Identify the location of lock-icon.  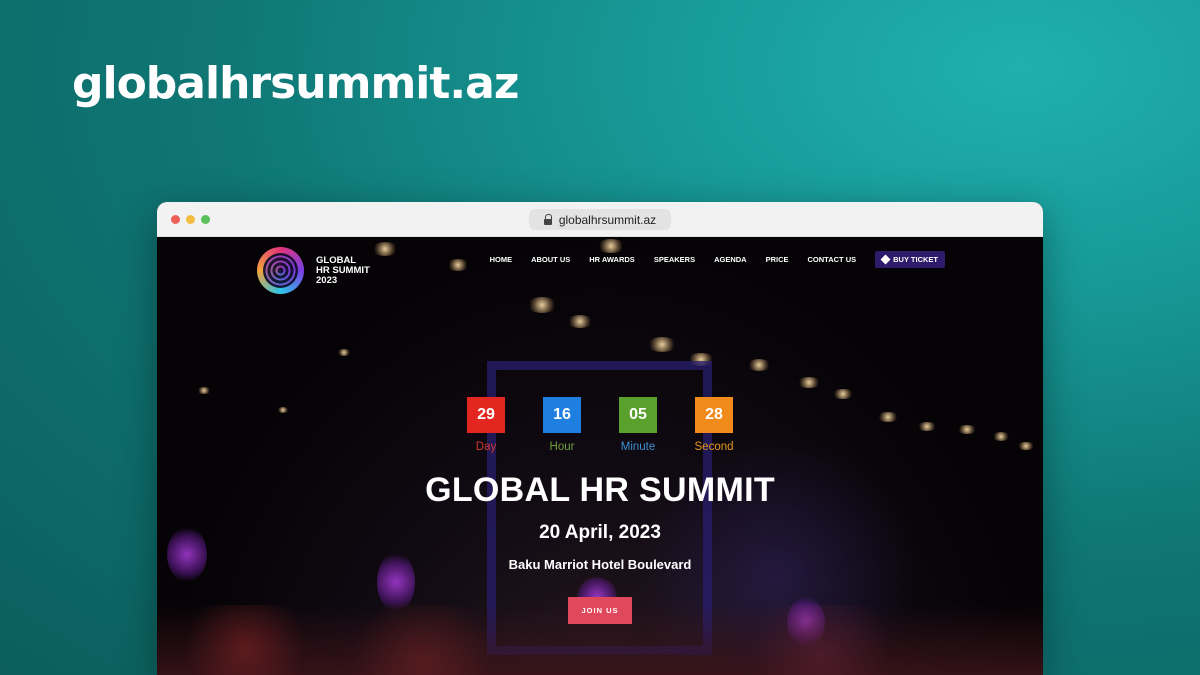
(548, 219).